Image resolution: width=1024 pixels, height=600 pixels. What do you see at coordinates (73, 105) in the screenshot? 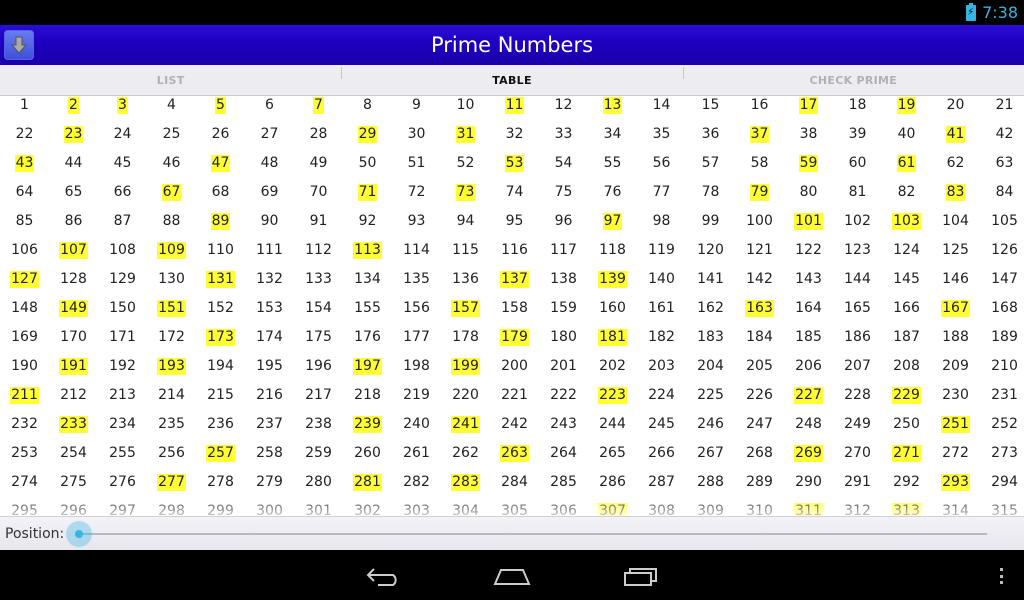
I see `prime-number-cell: 2` at bounding box center [73, 105].